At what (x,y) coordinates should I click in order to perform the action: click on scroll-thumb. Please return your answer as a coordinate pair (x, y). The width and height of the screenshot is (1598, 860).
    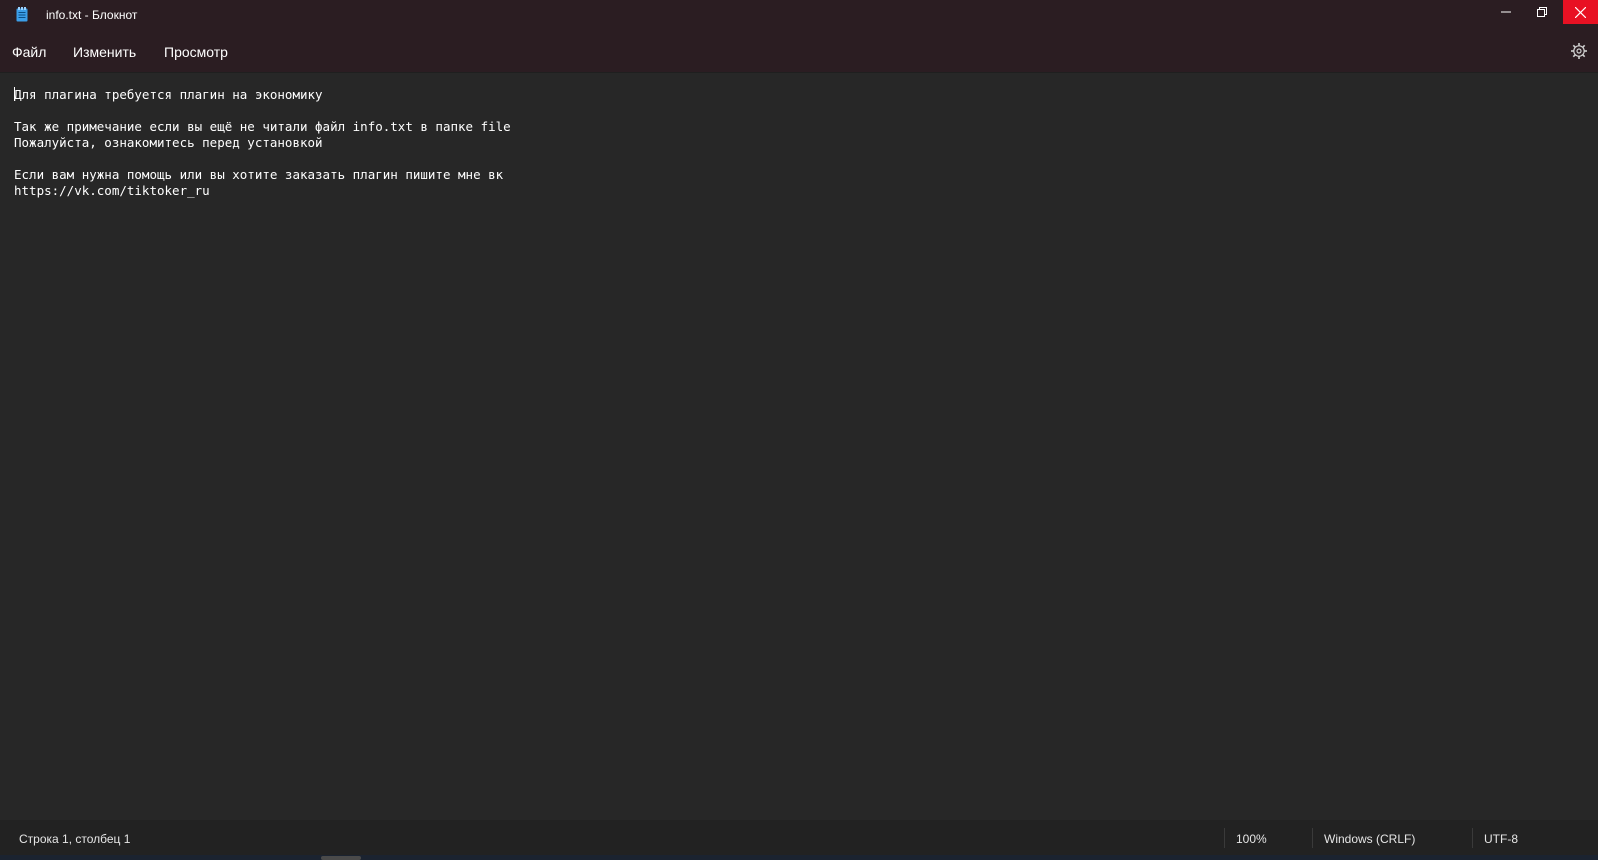
    Looking at the image, I should click on (341, 858).